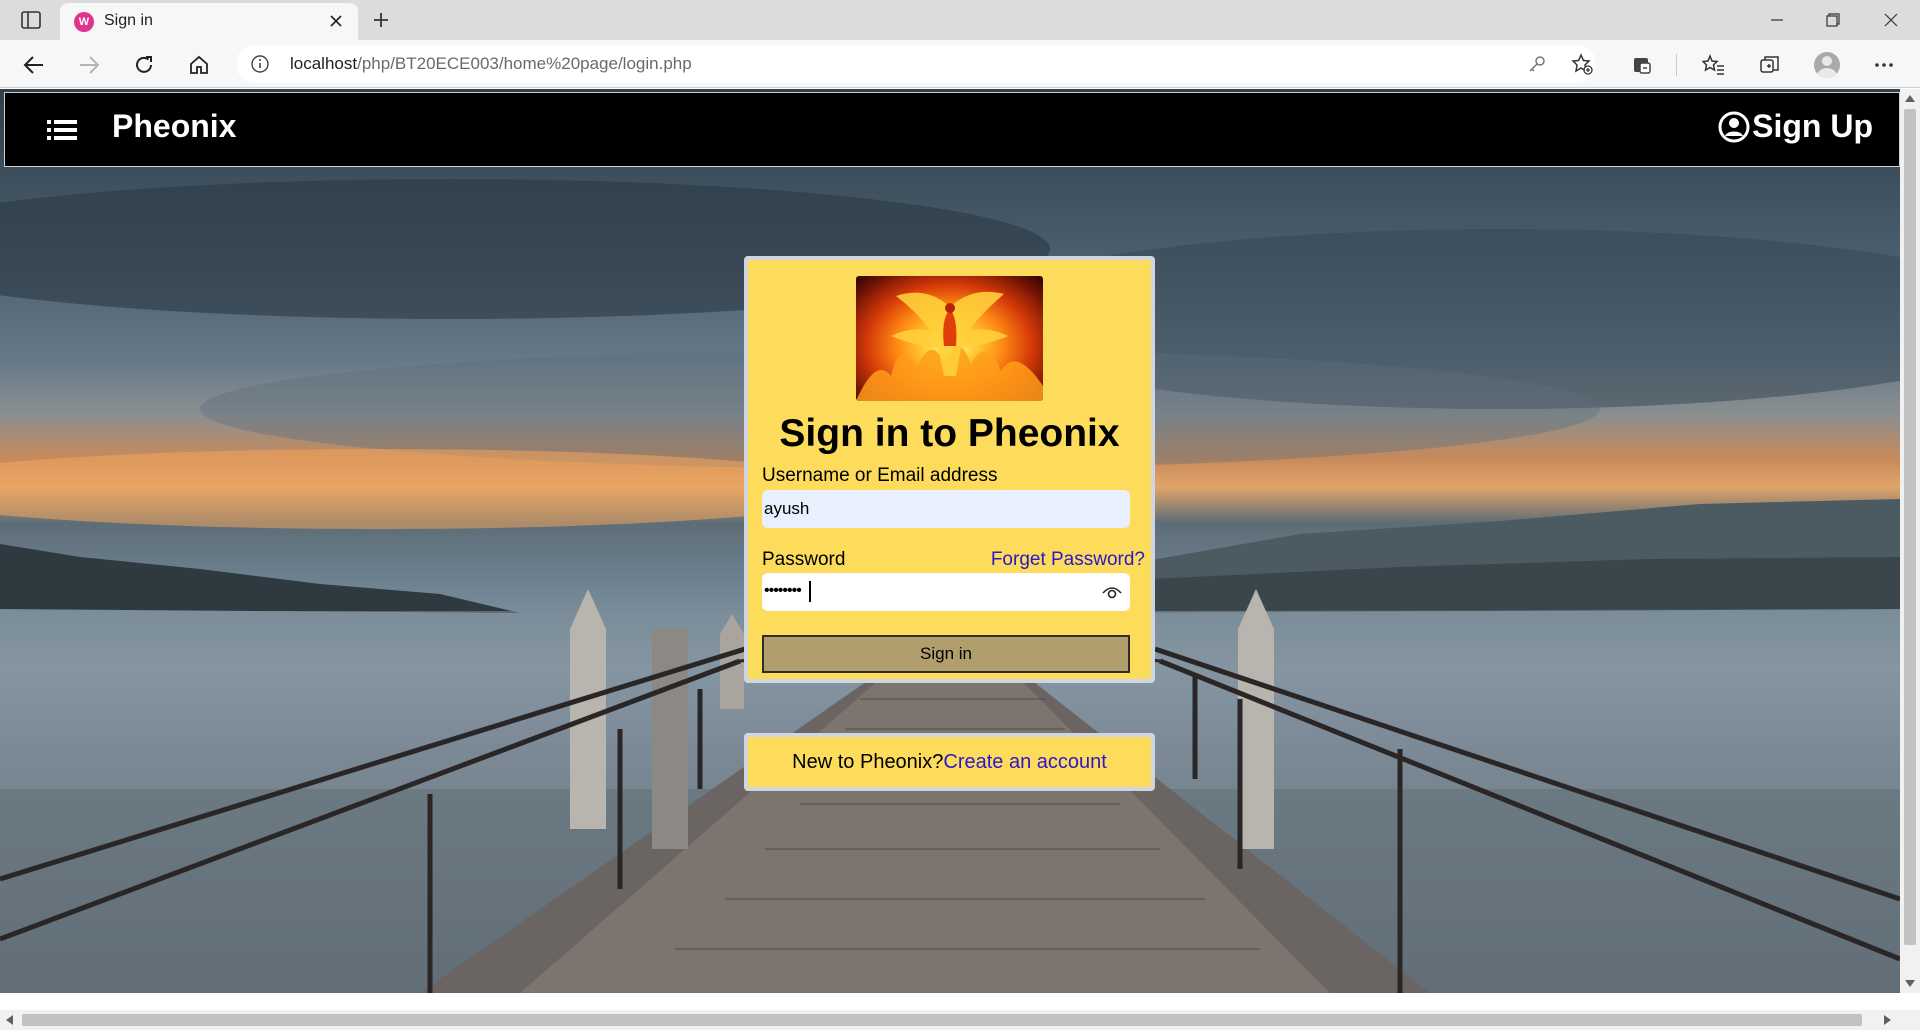 The image size is (1920, 1030). What do you see at coordinates (31, 20) in the screenshot?
I see `tab-actions-menu-icon` at bounding box center [31, 20].